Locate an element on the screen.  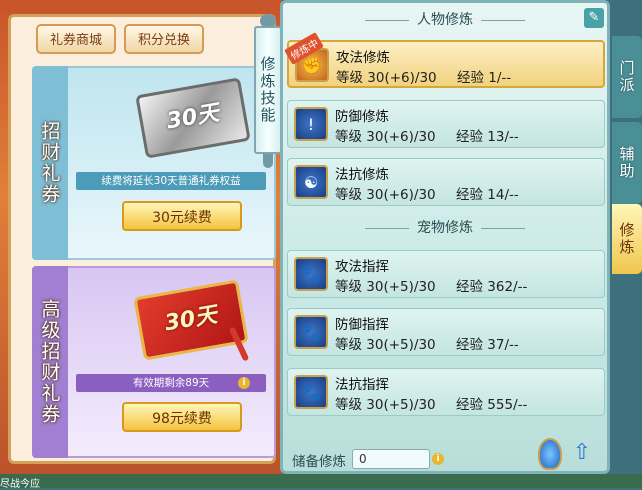
paw-attack-icon: 🐾 is located at coordinates (311, 274).